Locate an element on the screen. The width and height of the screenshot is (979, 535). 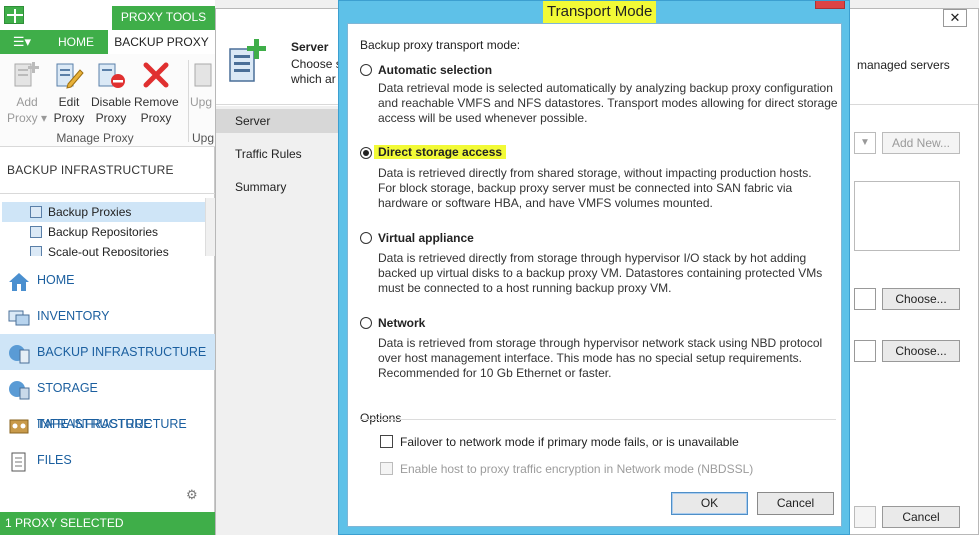
nav-storage-infrastructure: STORAGE INFRASTRUCTURE is located at coordinates (107, 400).